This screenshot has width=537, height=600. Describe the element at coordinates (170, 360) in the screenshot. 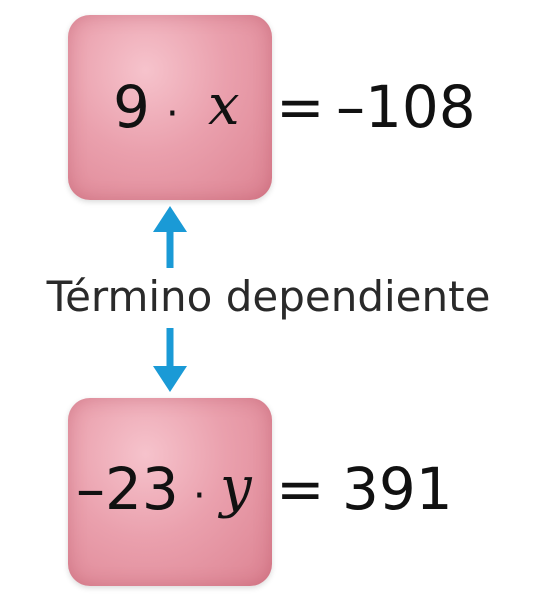

I see `down-arrow-icon` at that location.